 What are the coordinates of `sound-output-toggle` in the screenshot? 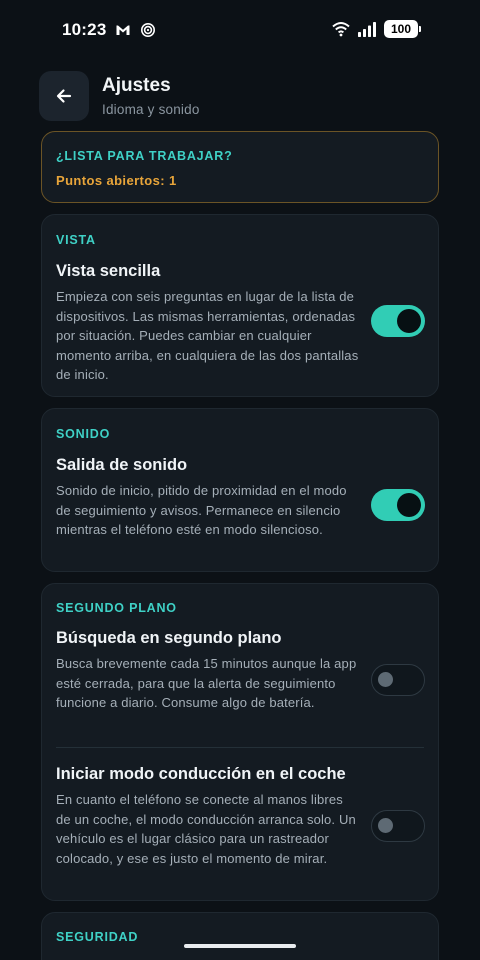 It's located at (398, 505).